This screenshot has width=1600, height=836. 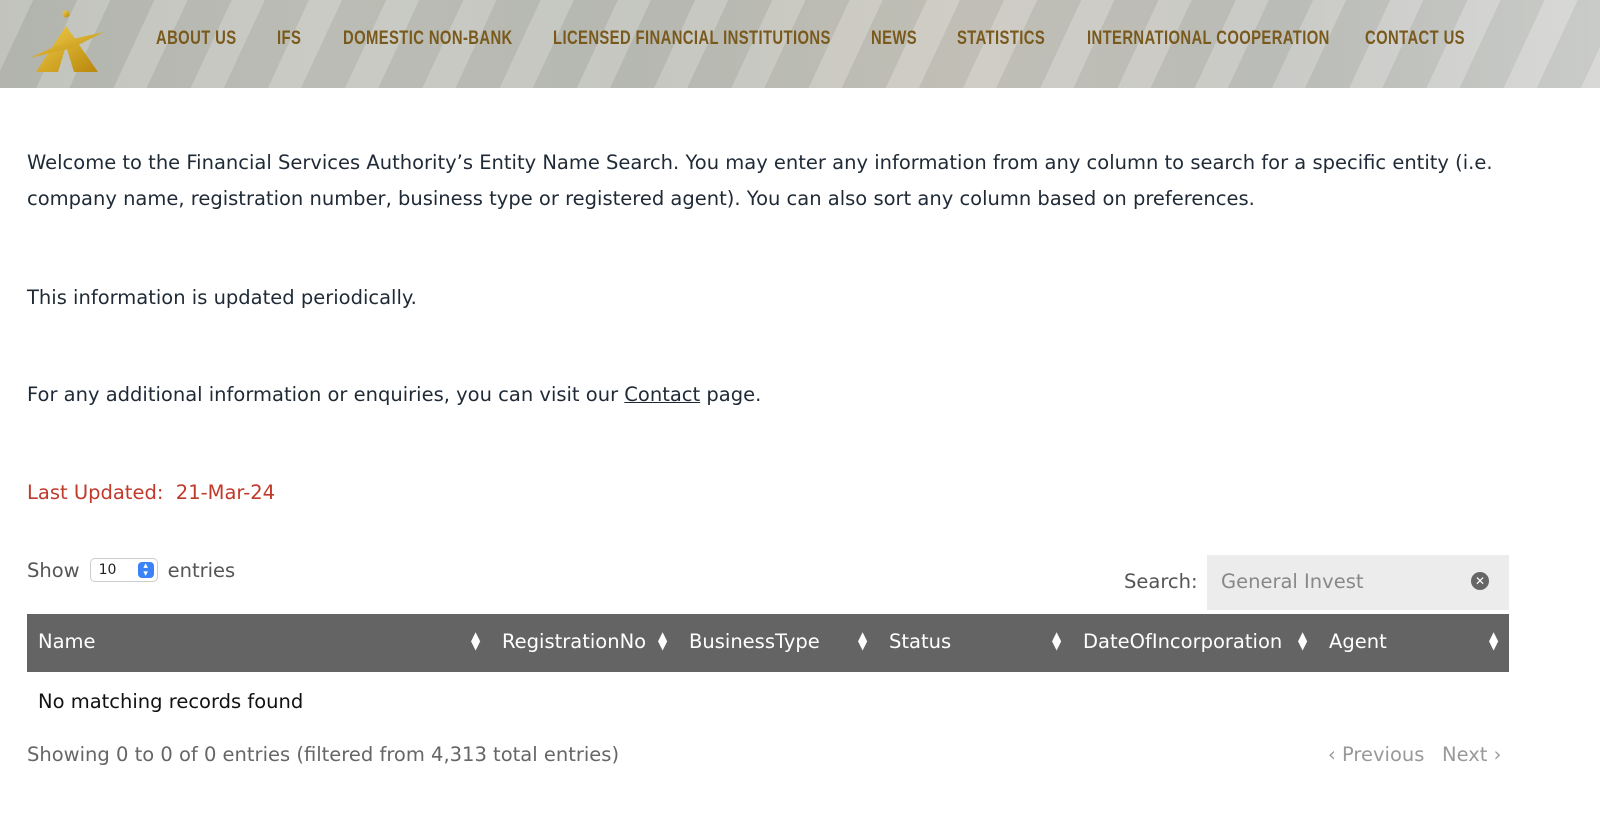 What do you see at coordinates (53, 570) in the screenshot?
I see `show-label: Show` at bounding box center [53, 570].